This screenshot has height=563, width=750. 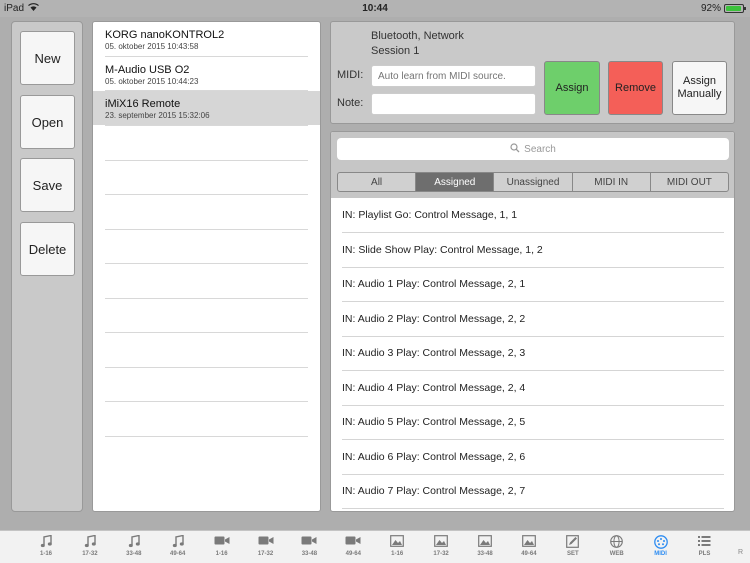 I want to click on filter-unassigned: Unassigned, so click(x=533, y=182).